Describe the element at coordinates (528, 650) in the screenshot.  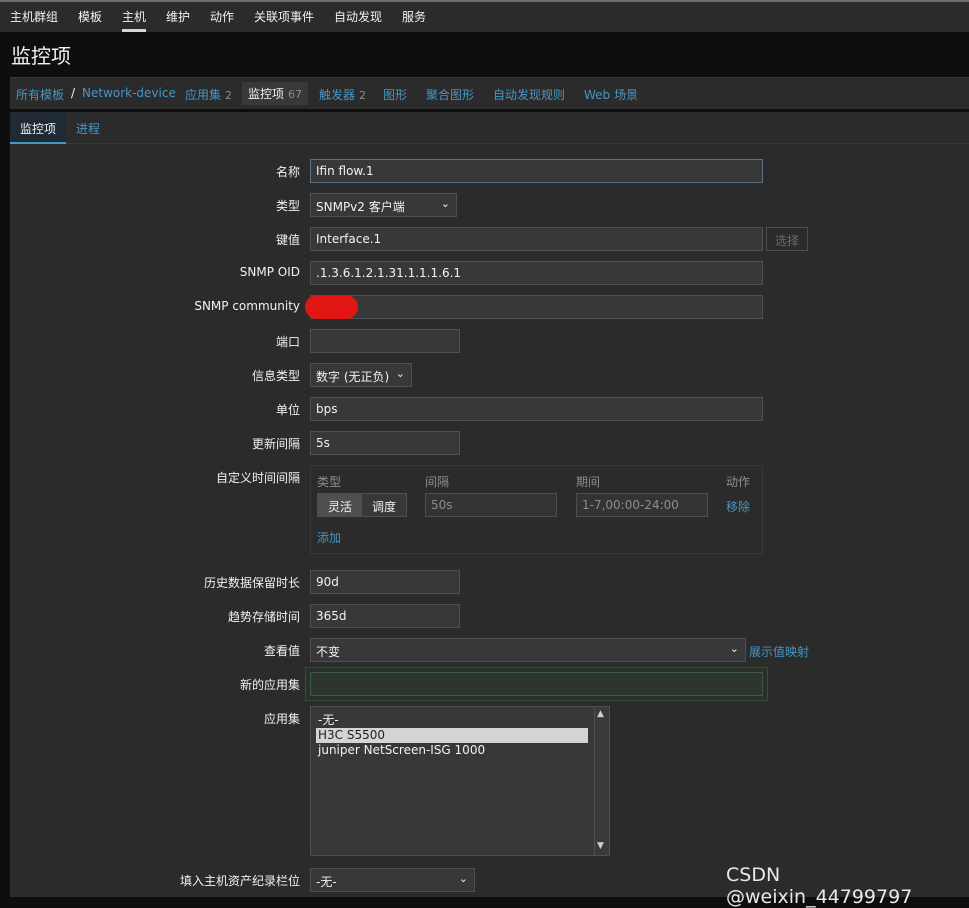
I see `show-value-select: 不变 ⌄` at that location.